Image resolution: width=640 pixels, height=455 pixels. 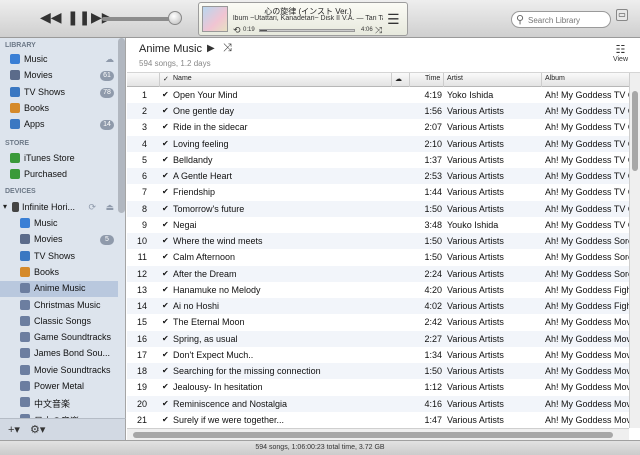 I want to click on sidebar-item-apps: Apps 14, so click(x=59, y=125).